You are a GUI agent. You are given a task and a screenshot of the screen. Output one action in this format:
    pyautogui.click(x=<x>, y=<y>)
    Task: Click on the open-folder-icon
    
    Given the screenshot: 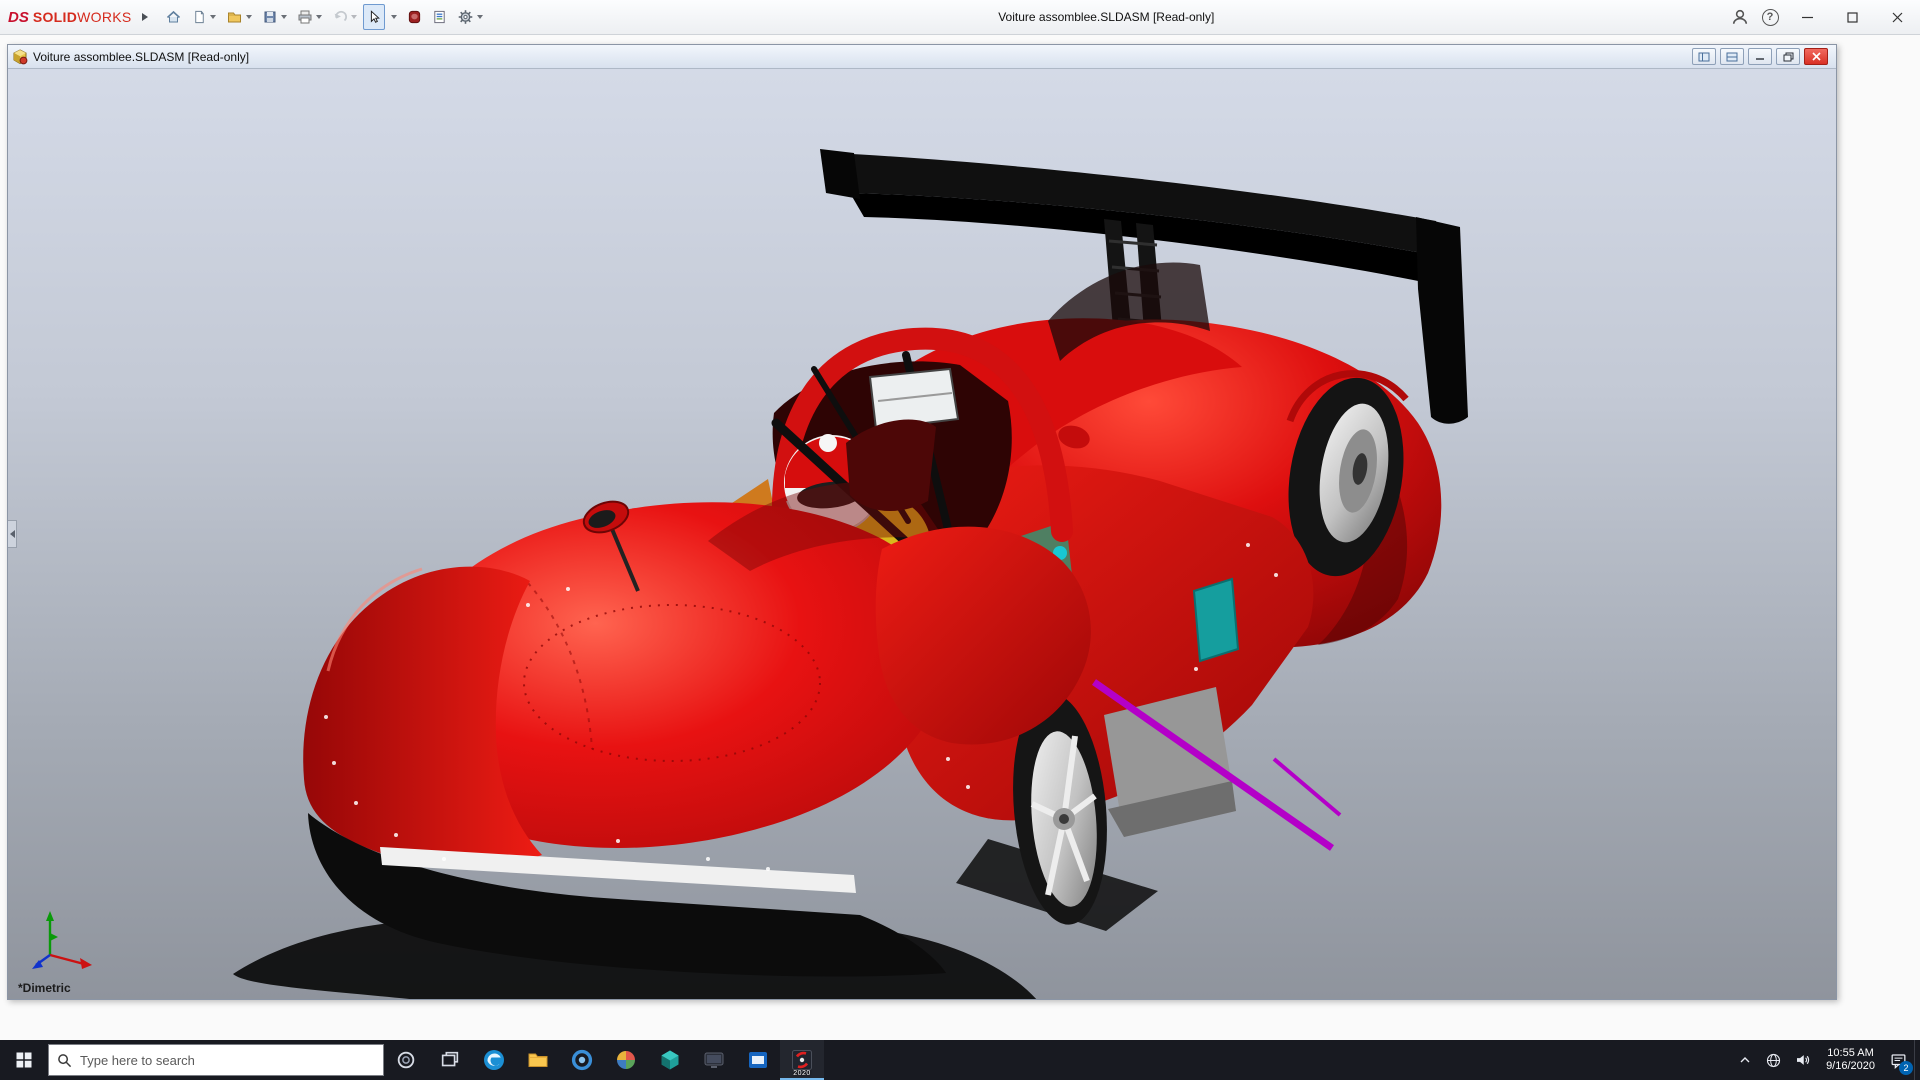 What is the action you would take?
    pyautogui.click(x=234, y=17)
    